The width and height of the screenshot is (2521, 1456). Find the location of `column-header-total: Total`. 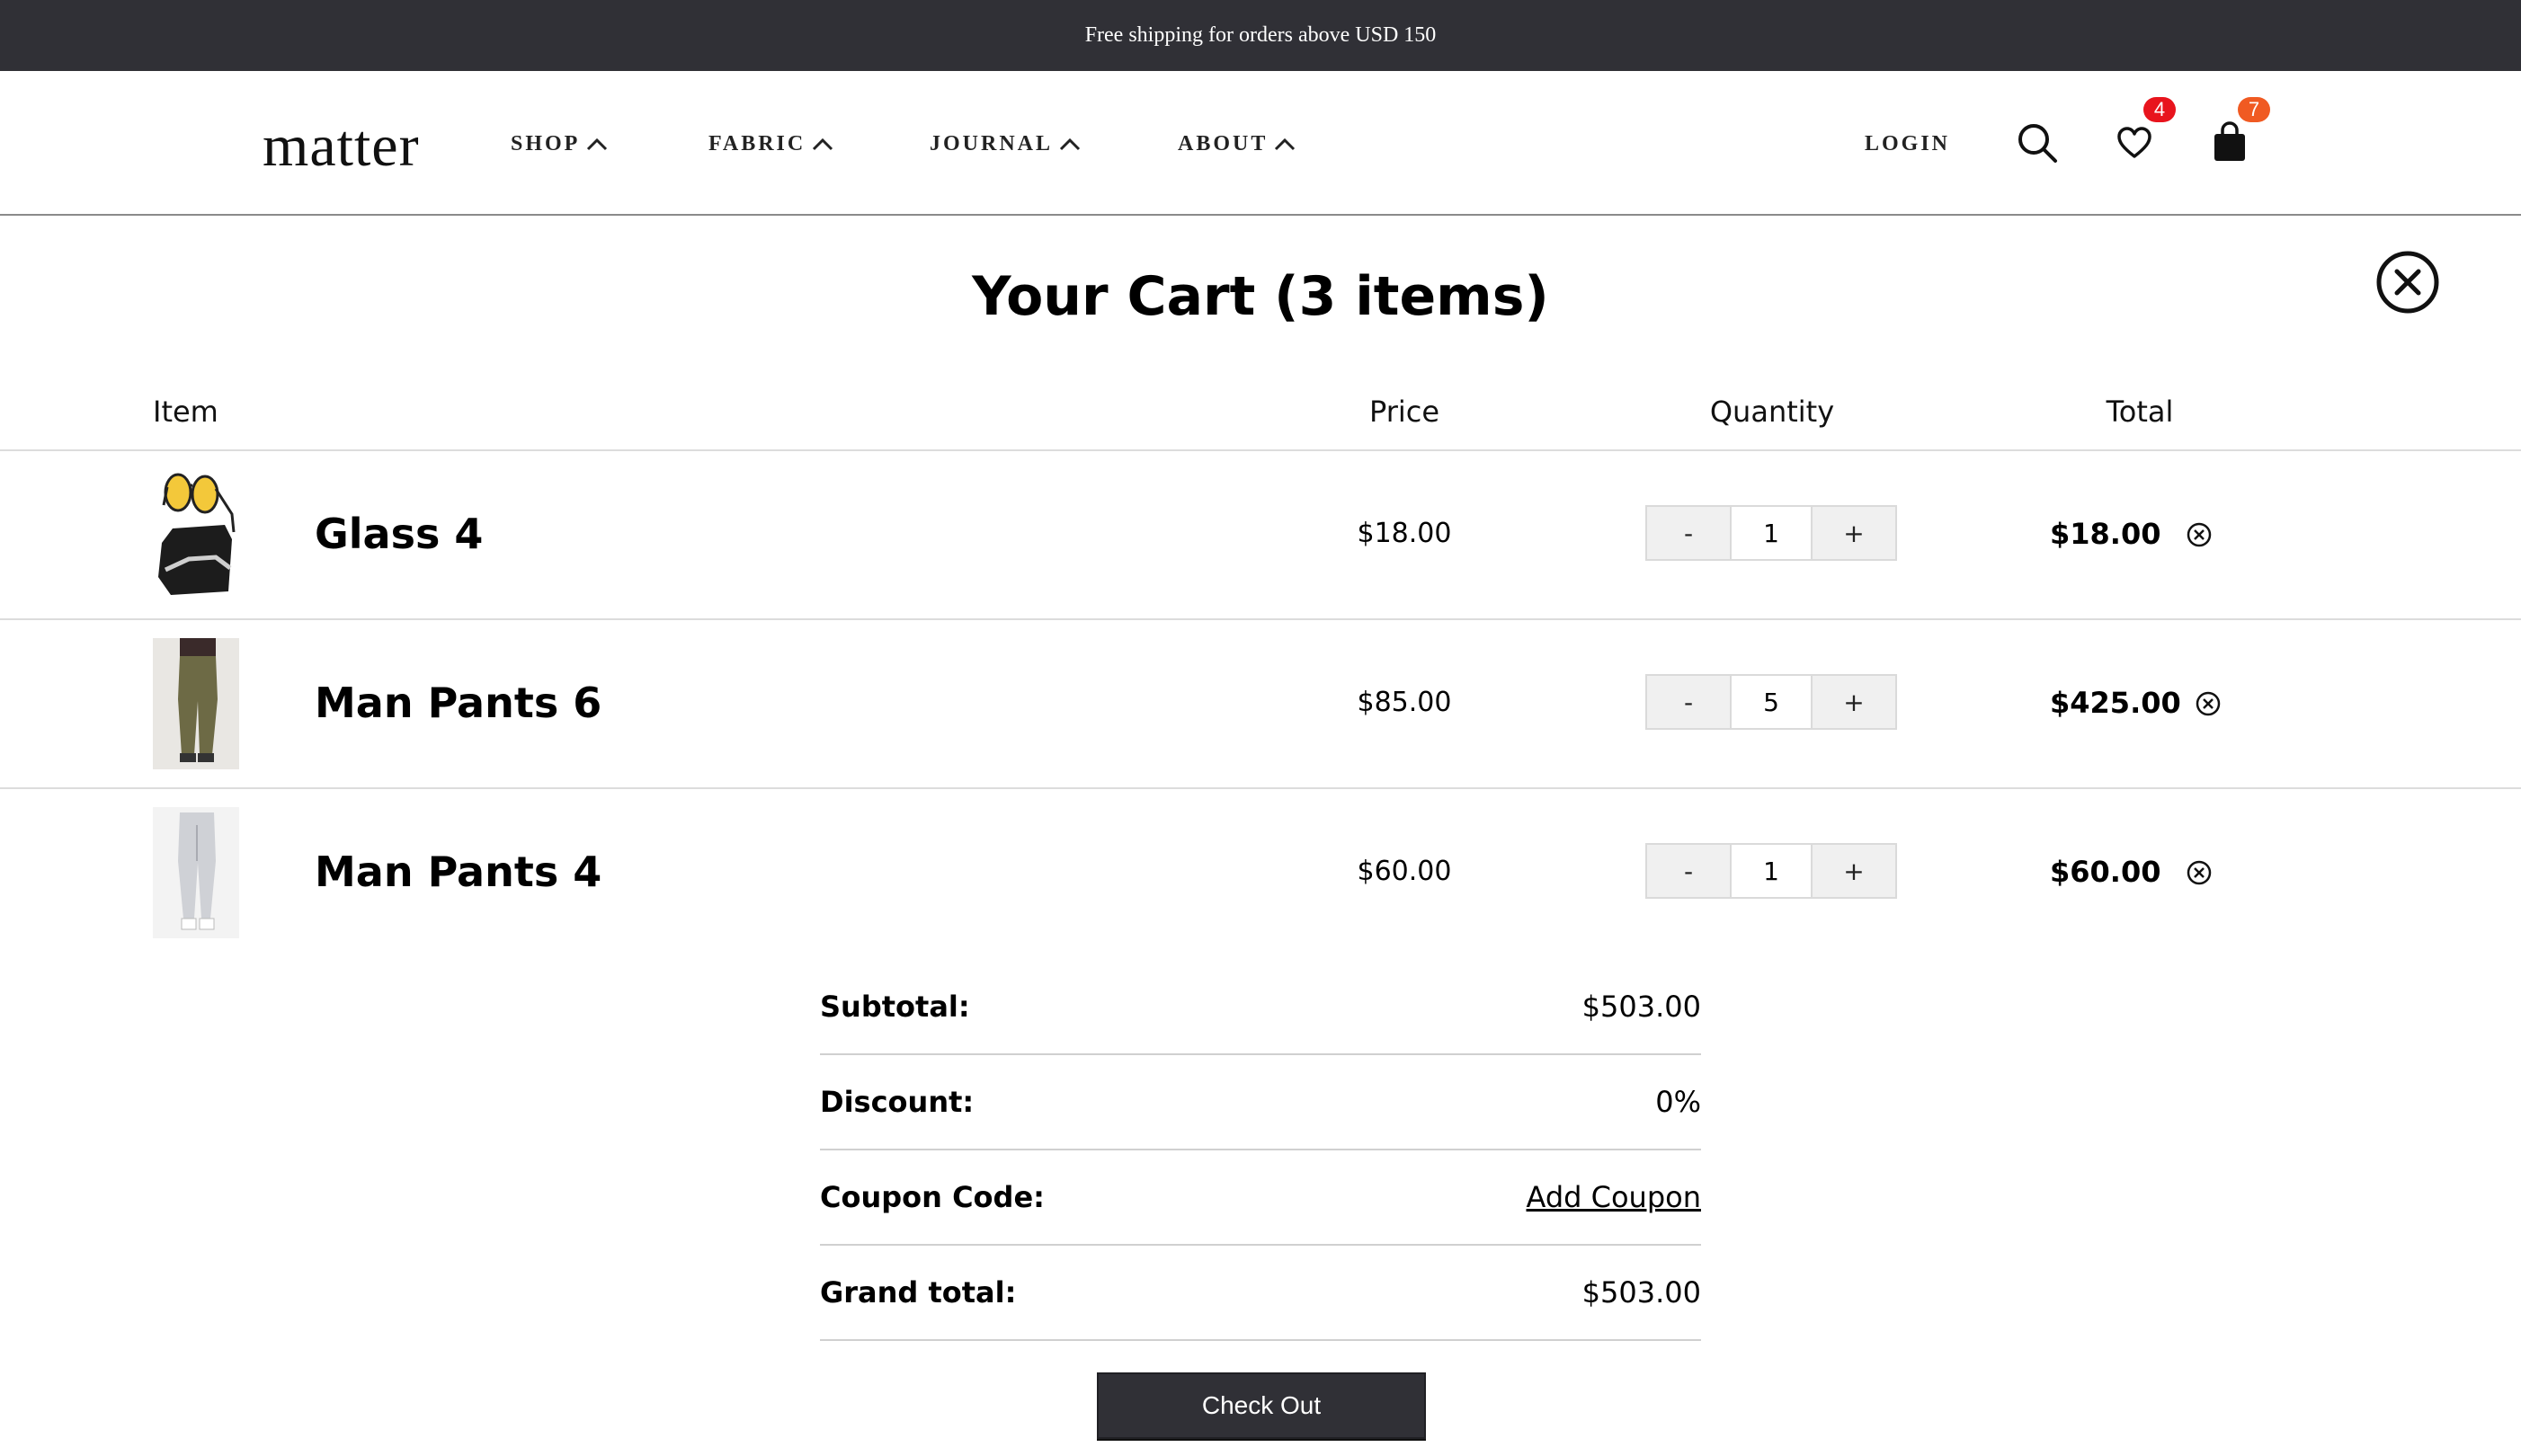

column-header-total: Total is located at coordinates (2140, 412).